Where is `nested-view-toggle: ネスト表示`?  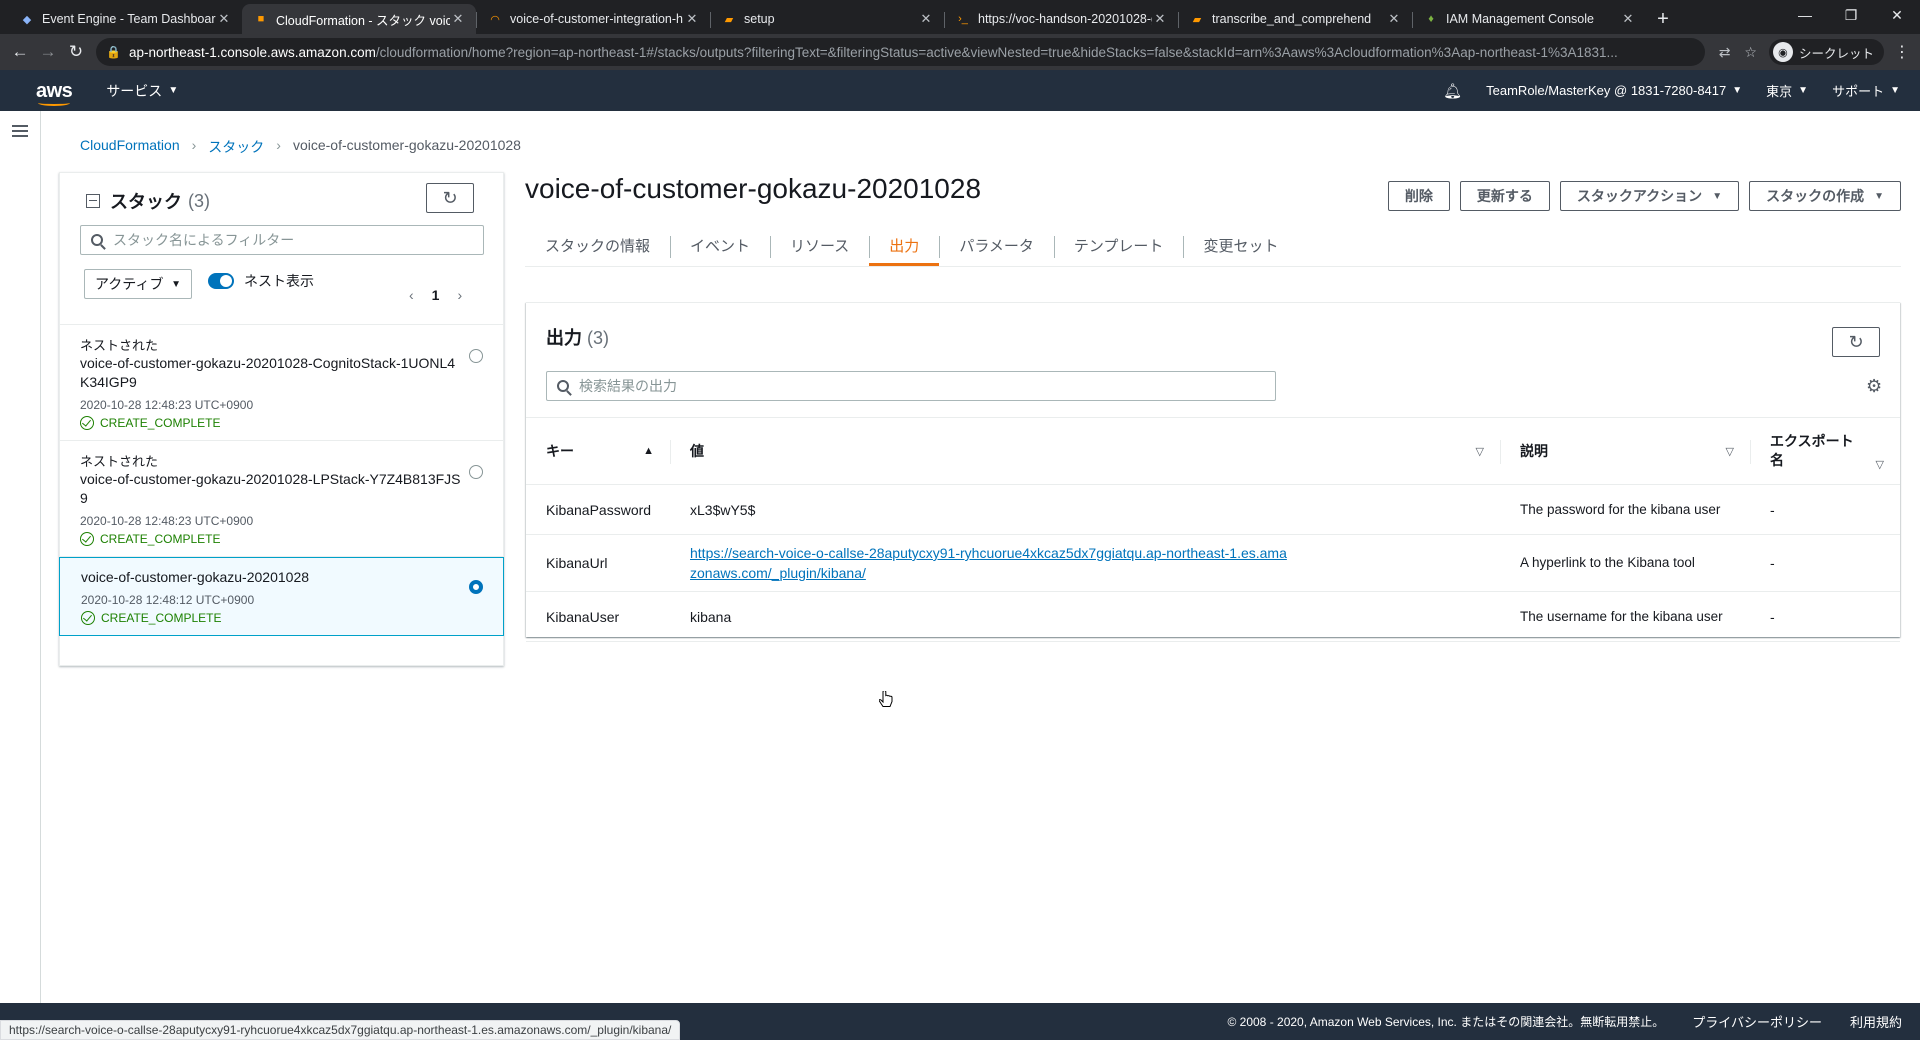 nested-view-toggle: ネスト表示 is located at coordinates (261, 281).